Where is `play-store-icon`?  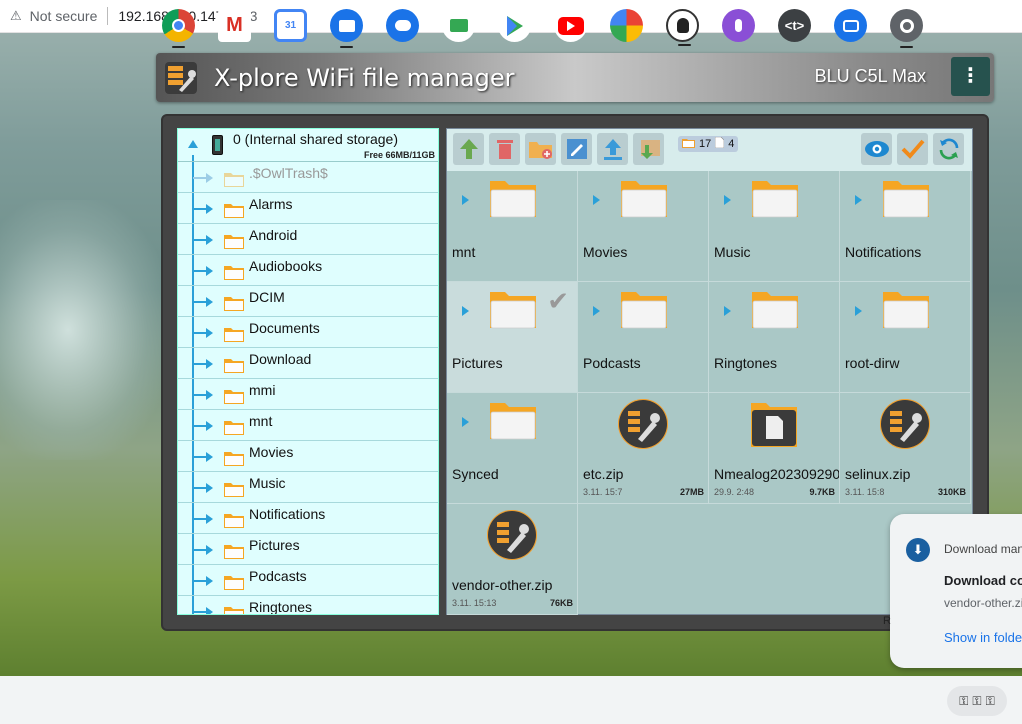
play-store-icon is located at coordinates (514, 25).